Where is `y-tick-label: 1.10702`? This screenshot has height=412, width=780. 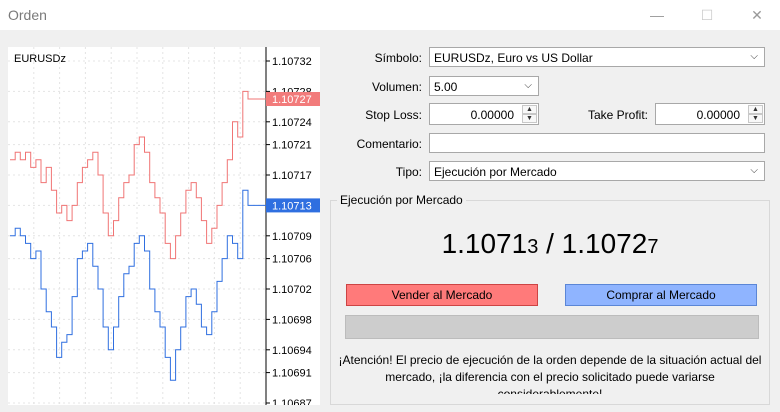
y-tick-label: 1.10702 is located at coordinates (292, 290).